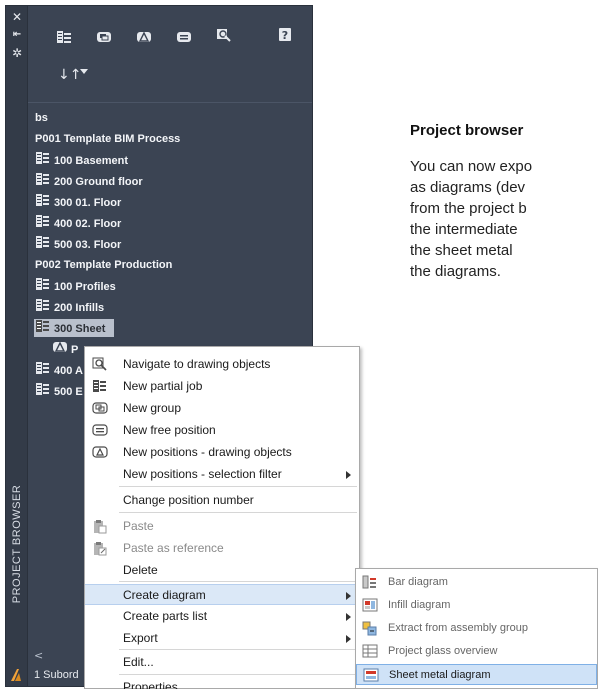 This screenshot has height=689, width=598. I want to click on tree-item: 200 Ground floor, so click(170, 181).